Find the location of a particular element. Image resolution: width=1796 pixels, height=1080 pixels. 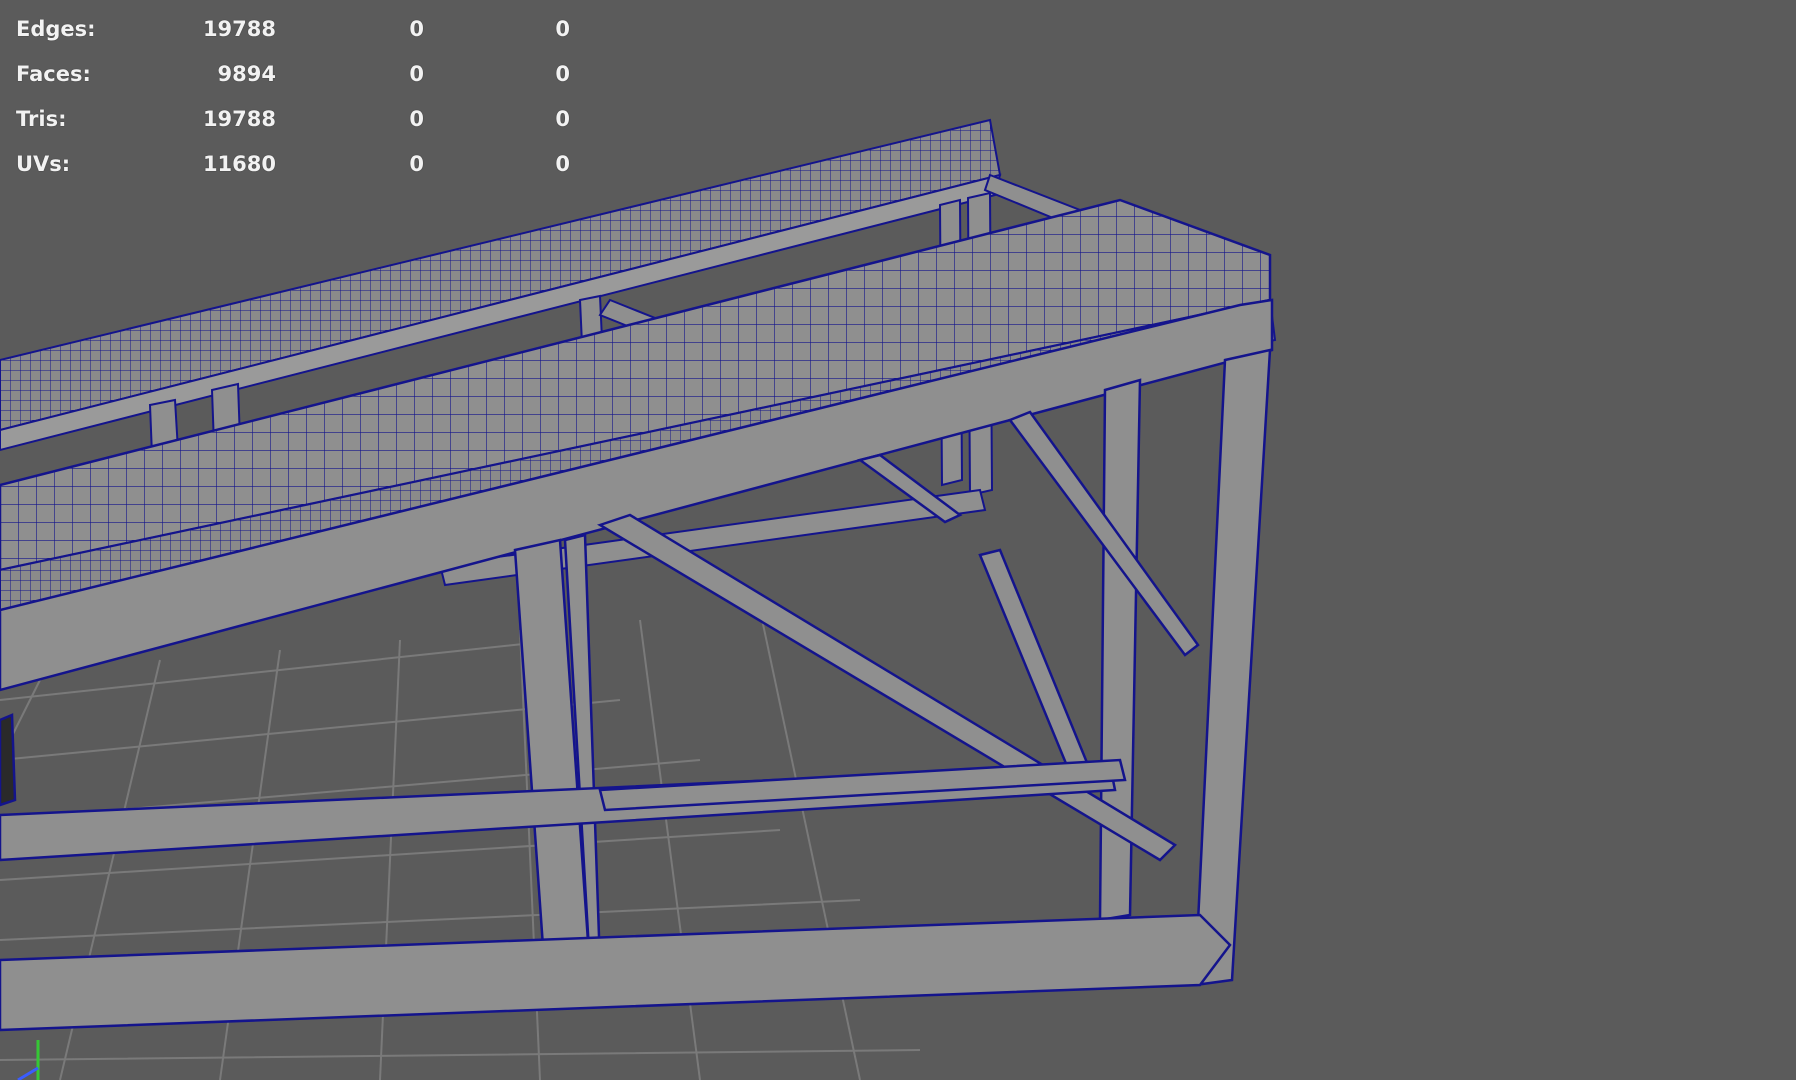

hud-label: Faces: is located at coordinates (53, 74).